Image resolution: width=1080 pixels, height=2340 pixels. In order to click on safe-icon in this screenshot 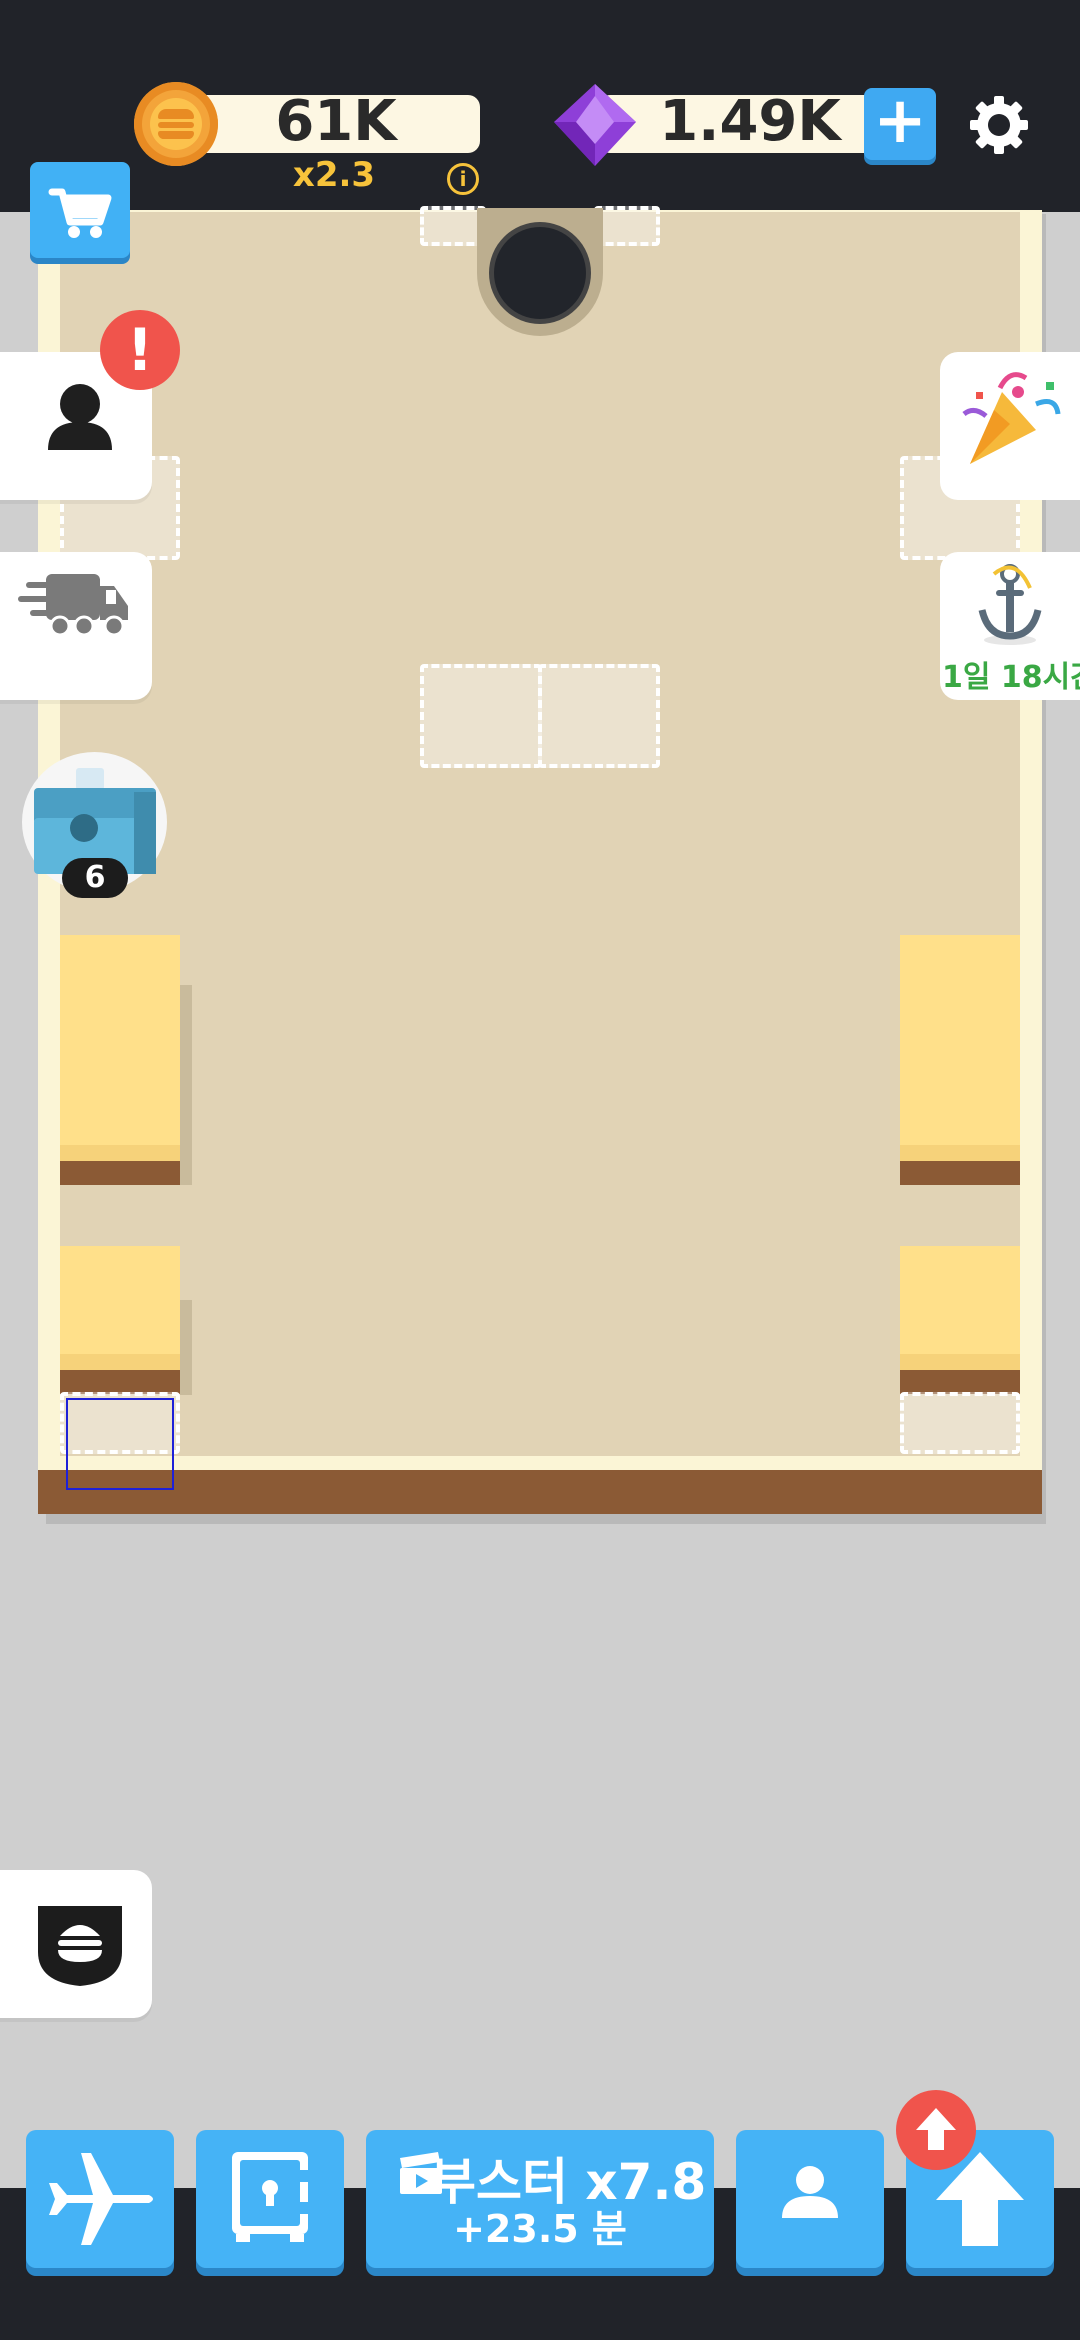, I will do `click(270, 2197)`.